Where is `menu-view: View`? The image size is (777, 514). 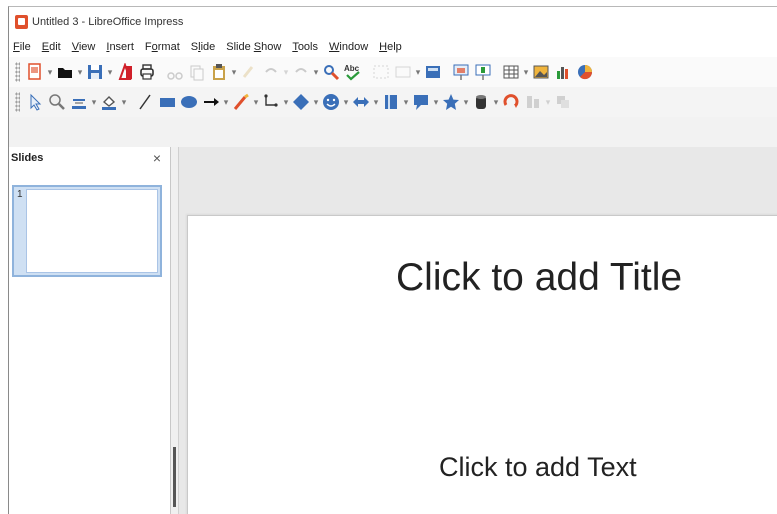
menu-view: View is located at coordinates (84, 47).